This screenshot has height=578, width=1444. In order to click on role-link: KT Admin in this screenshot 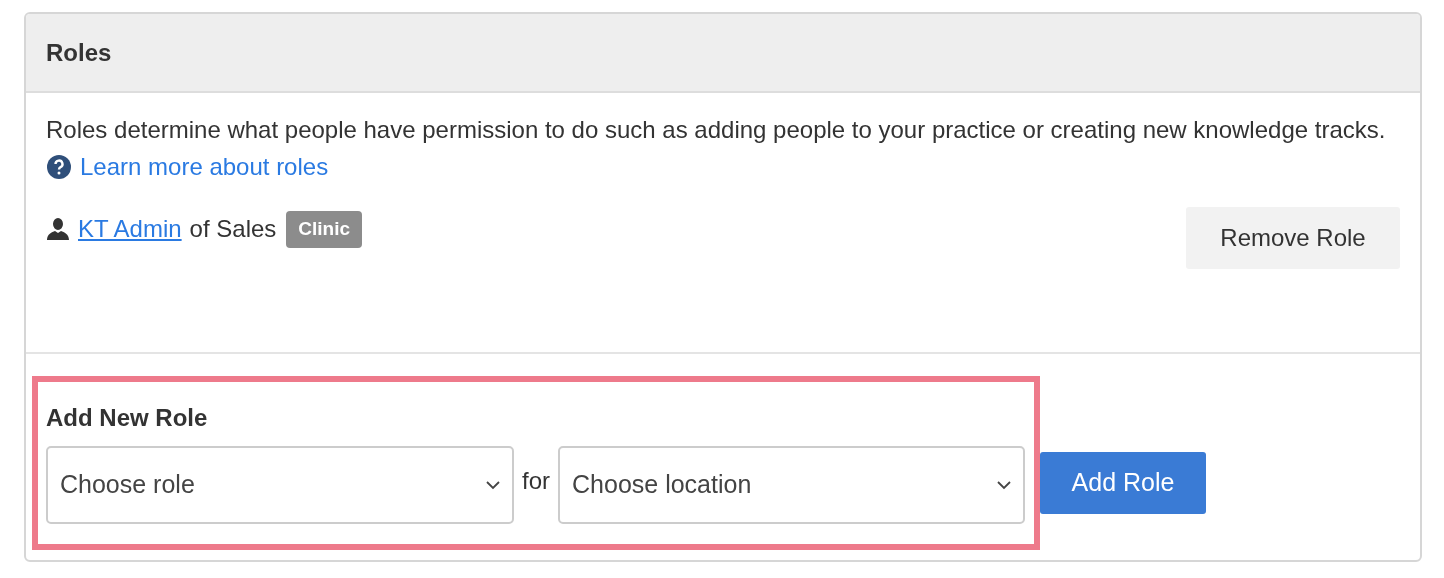, I will do `click(130, 229)`.